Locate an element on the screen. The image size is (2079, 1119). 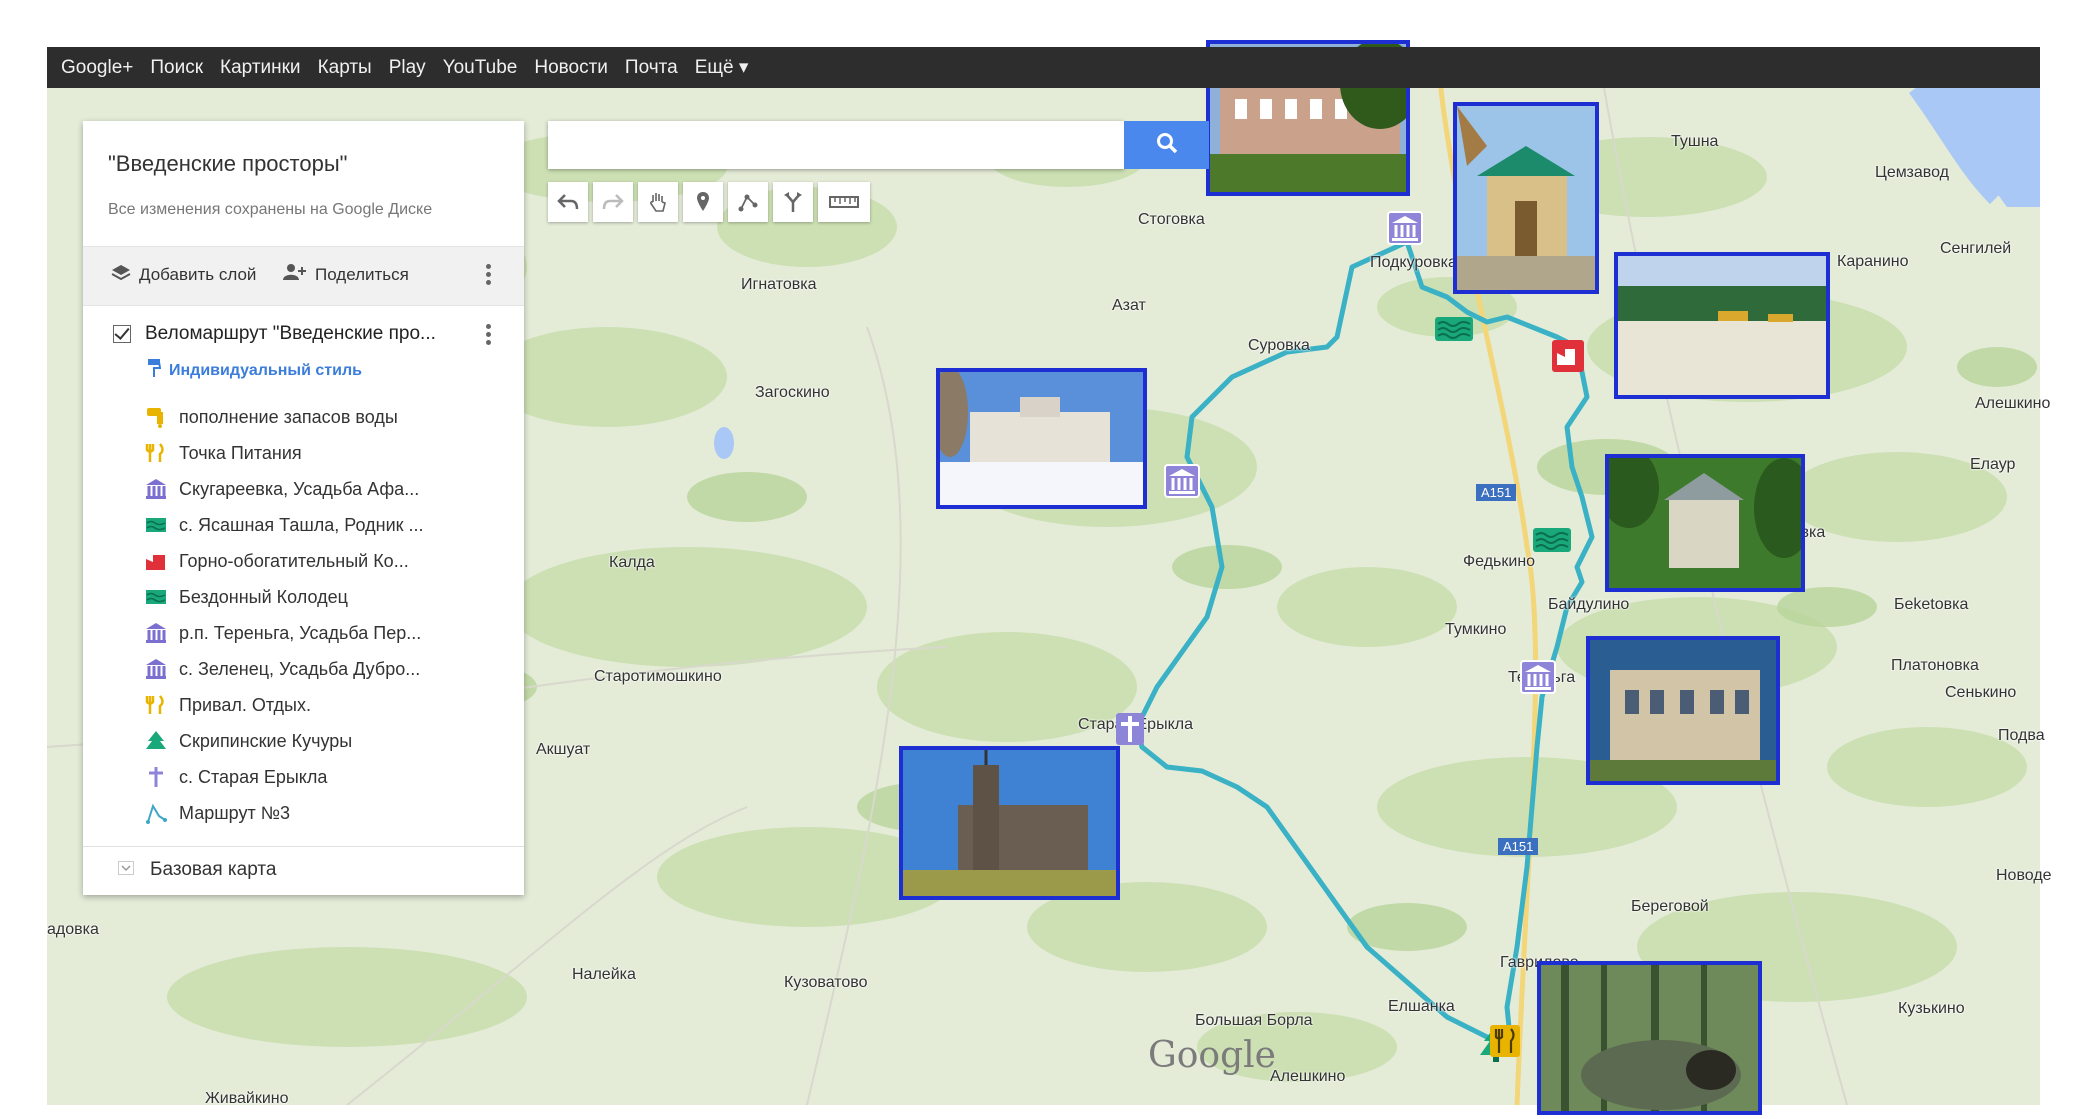
water-tap-icon is located at coordinates (156, 417).